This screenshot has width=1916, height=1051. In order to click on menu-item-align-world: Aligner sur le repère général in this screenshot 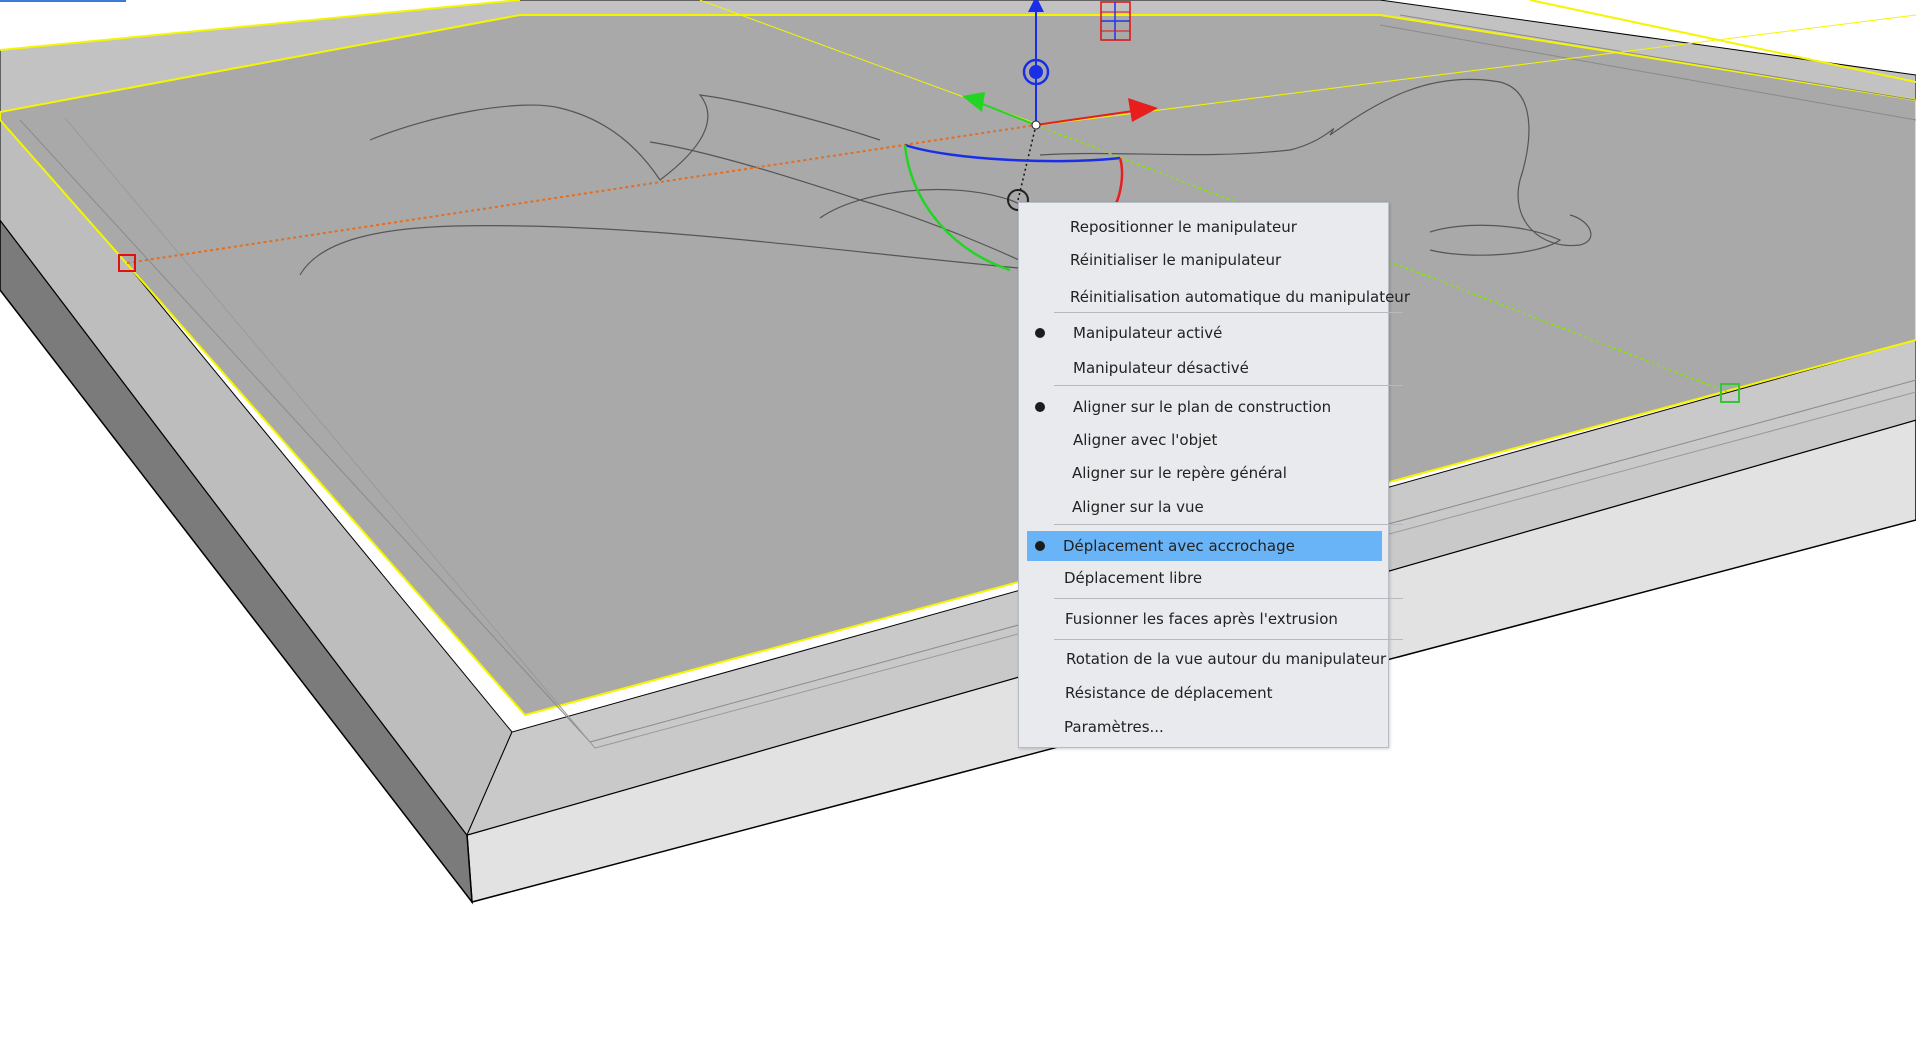, I will do `click(1204, 473)`.